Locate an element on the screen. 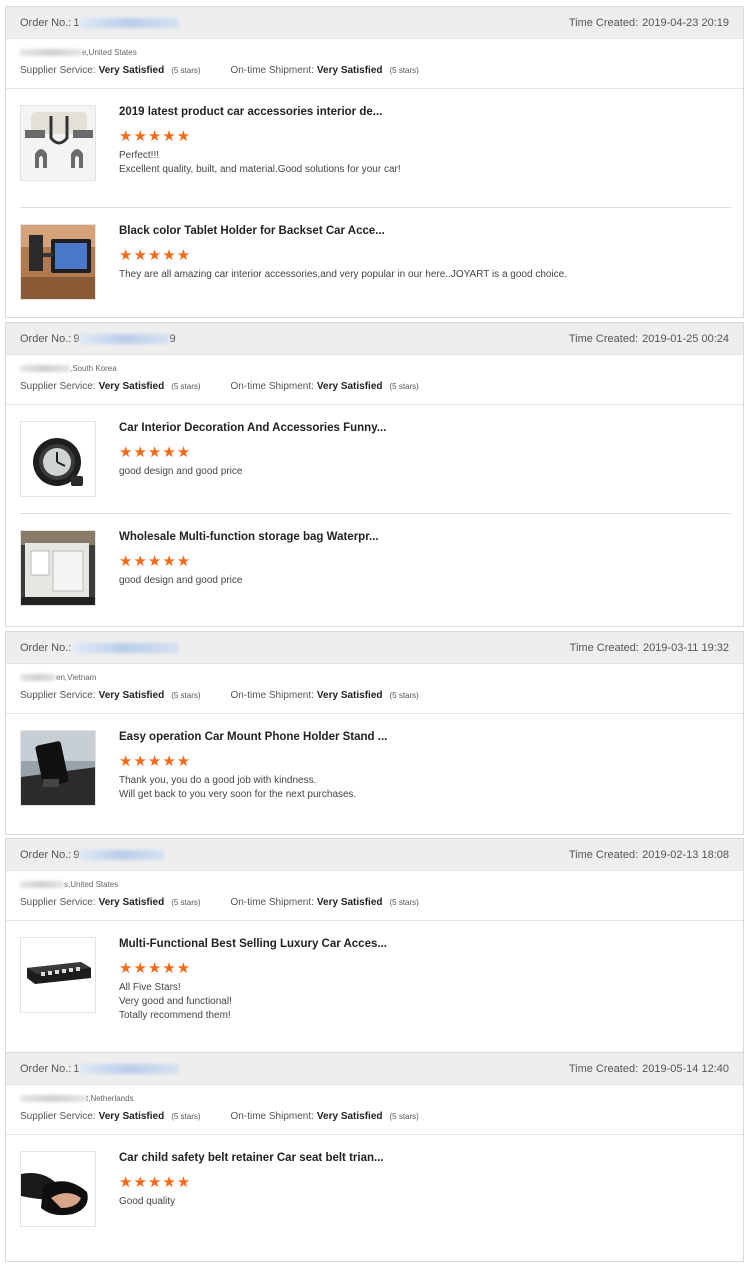 The height and width of the screenshot is (1266, 750). seat-belt-retainer-image is located at coordinates (58, 1189).